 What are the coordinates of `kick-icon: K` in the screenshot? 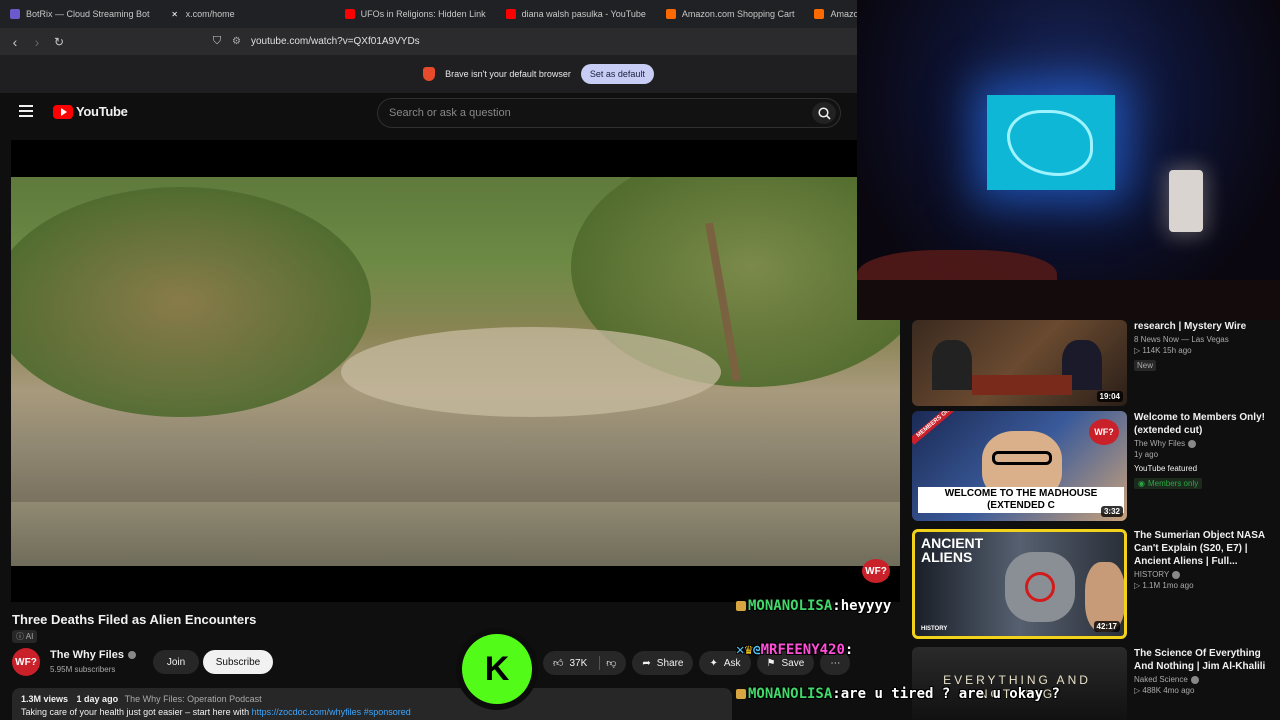 It's located at (497, 669).